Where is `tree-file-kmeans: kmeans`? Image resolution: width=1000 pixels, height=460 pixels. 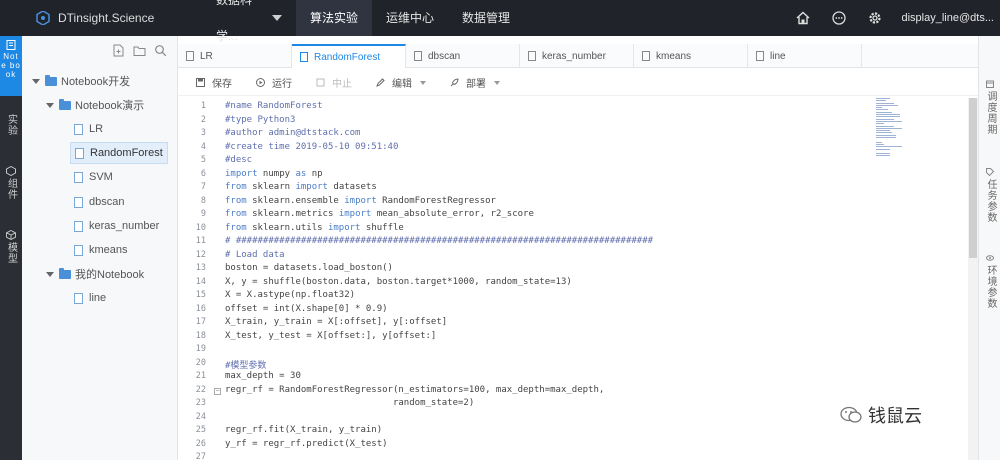
tree-file-kmeans: kmeans is located at coordinates (101, 250).